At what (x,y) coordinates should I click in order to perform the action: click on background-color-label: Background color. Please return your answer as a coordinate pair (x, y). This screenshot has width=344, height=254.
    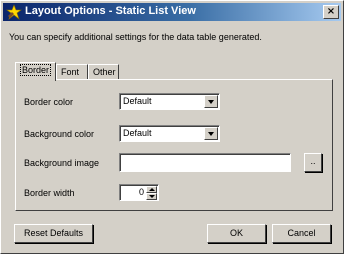
    Looking at the image, I should click on (59, 134).